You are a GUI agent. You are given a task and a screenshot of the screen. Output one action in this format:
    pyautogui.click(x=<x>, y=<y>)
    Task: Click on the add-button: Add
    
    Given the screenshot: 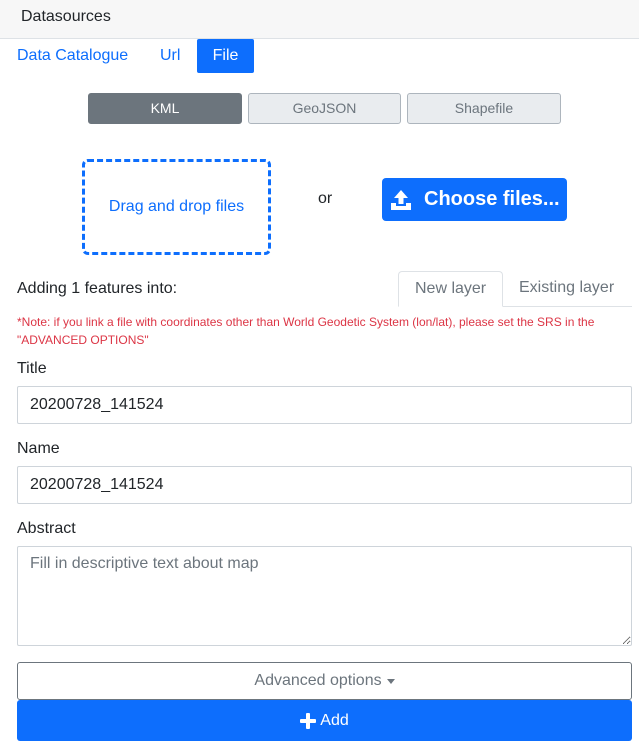 What is the action you would take?
    pyautogui.click(x=324, y=720)
    